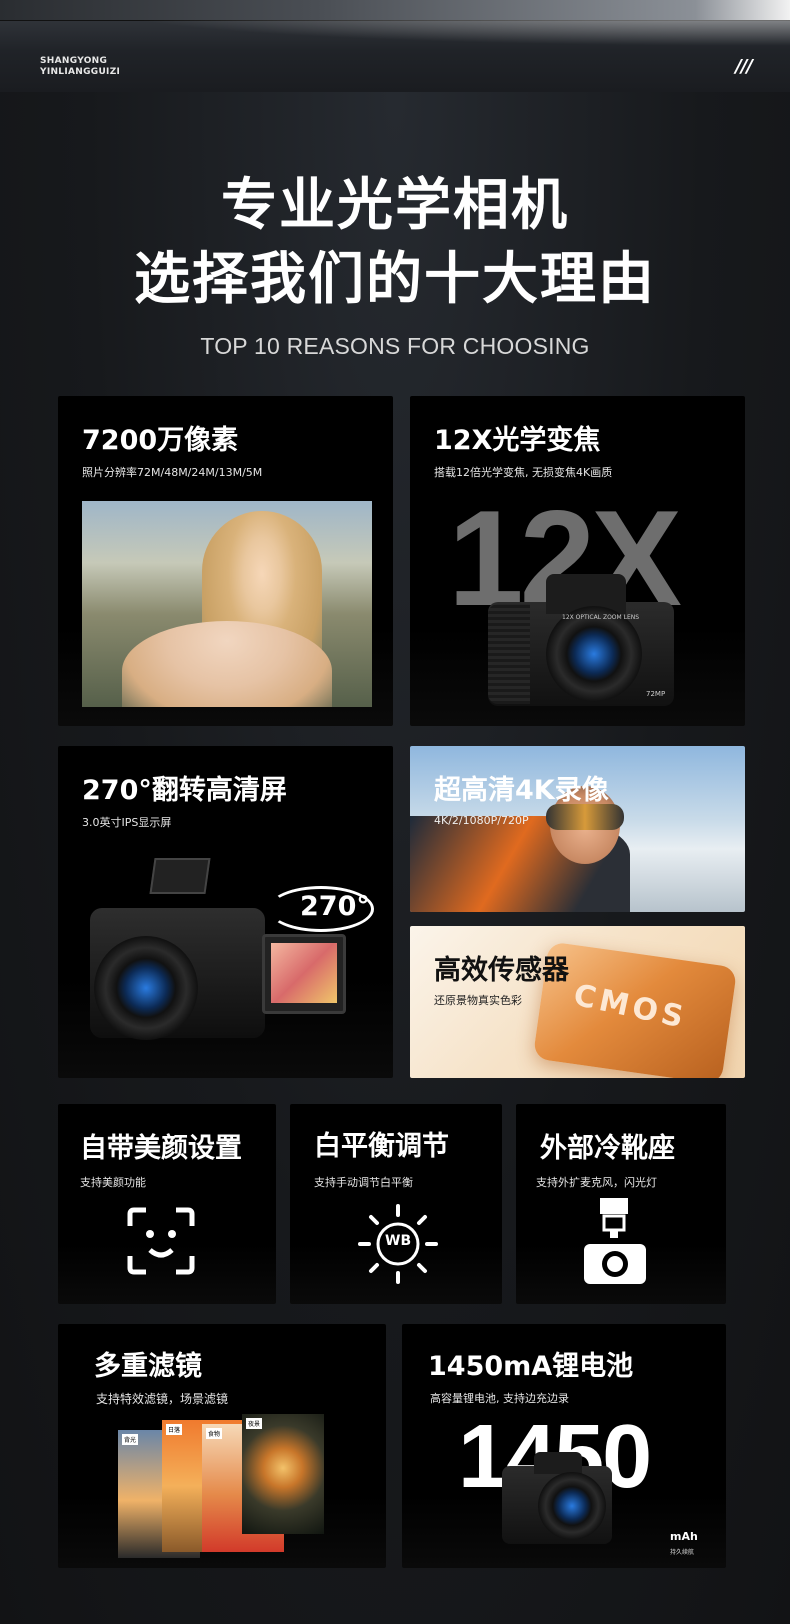 This screenshot has height=1624, width=790. I want to click on top-banner, so click(395, 46).